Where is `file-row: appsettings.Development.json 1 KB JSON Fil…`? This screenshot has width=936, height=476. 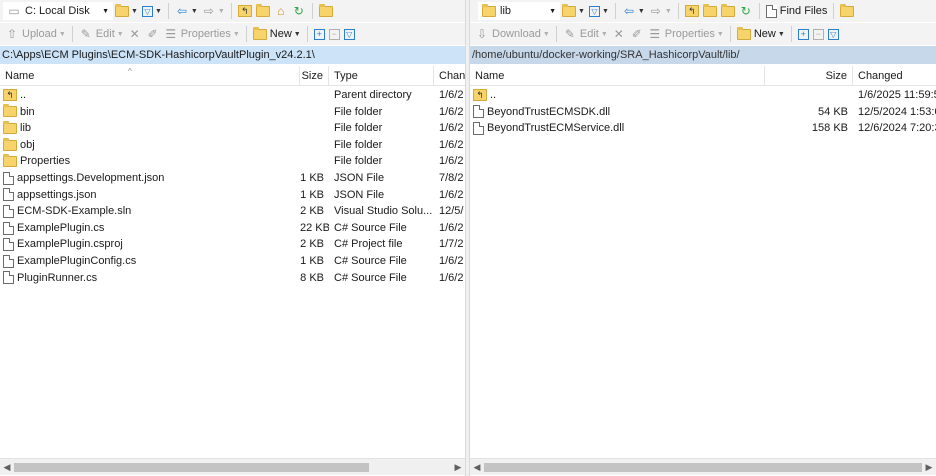 file-row: appsettings.Development.json 1 KB JSON Fil… is located at coordinates (232, 178).